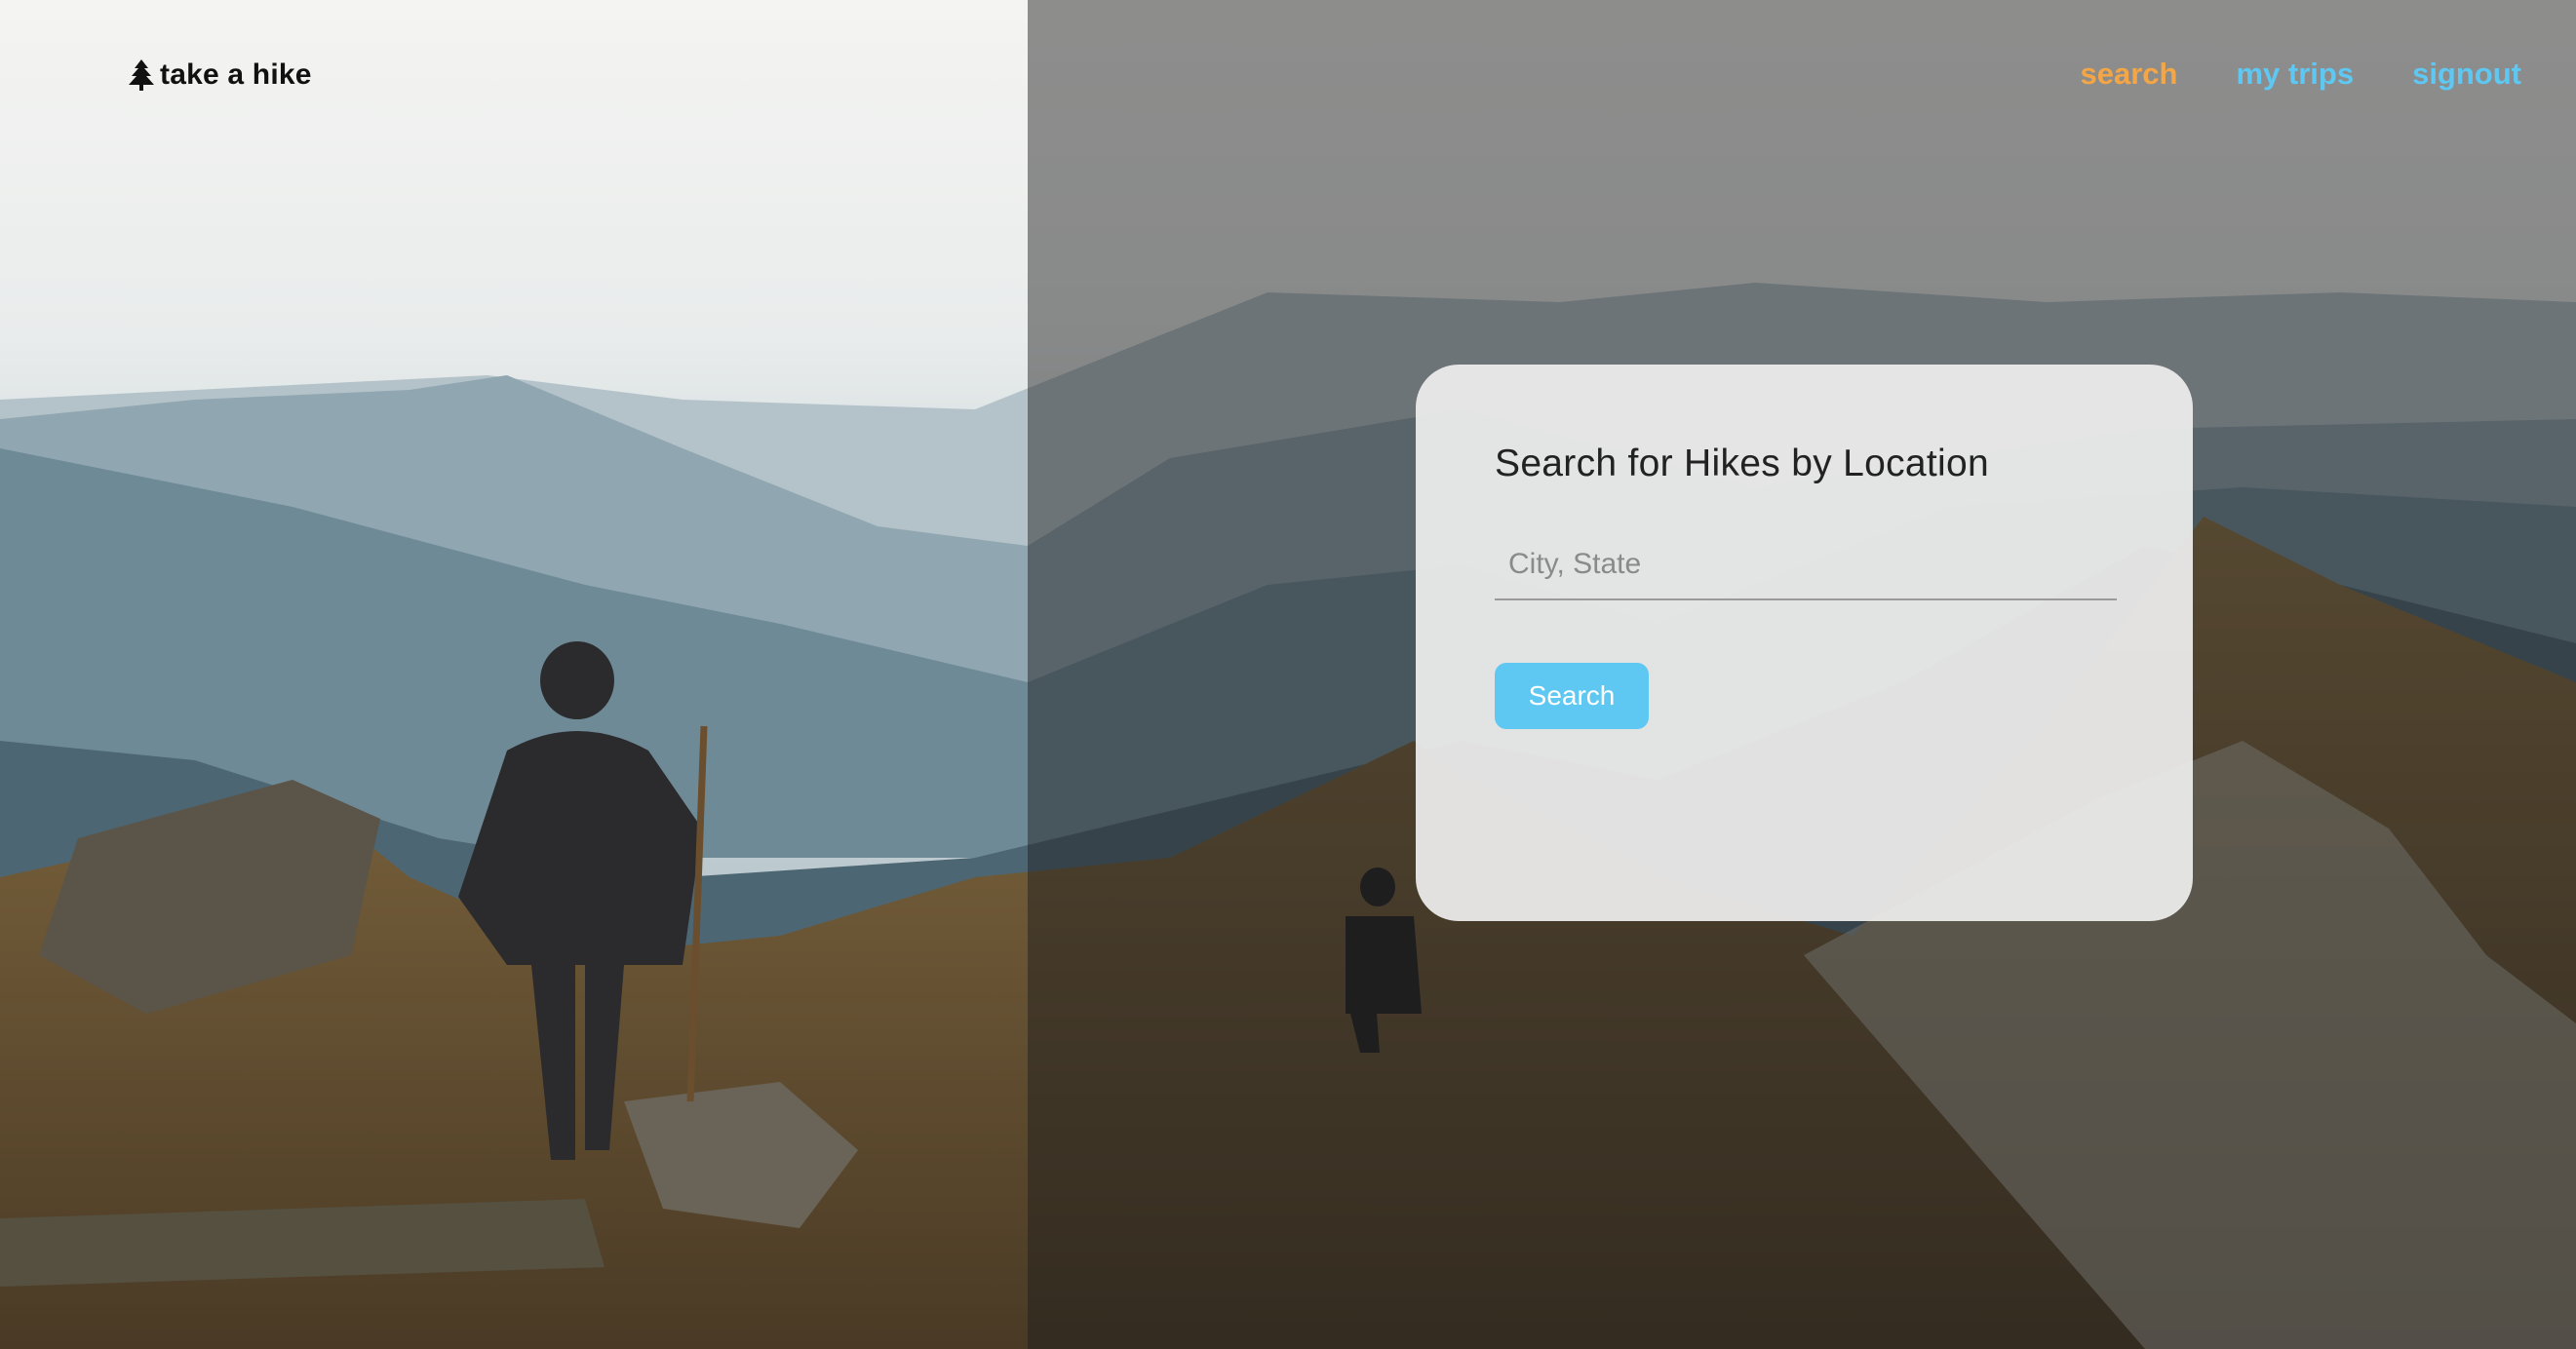 This screenshot has height=1349, width=2576. Describe the element at coordinates (2466, 74) in the screenshot. I see `nav-link-signout: signout` at that location.